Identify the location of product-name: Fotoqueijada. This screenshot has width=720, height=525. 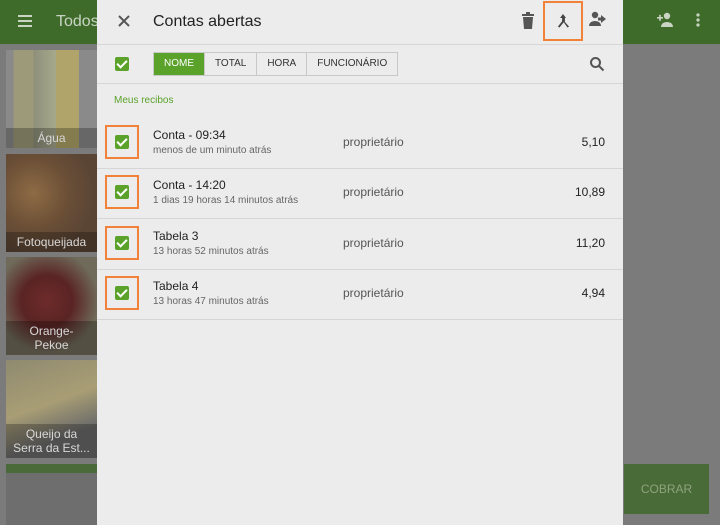
(51, 242).